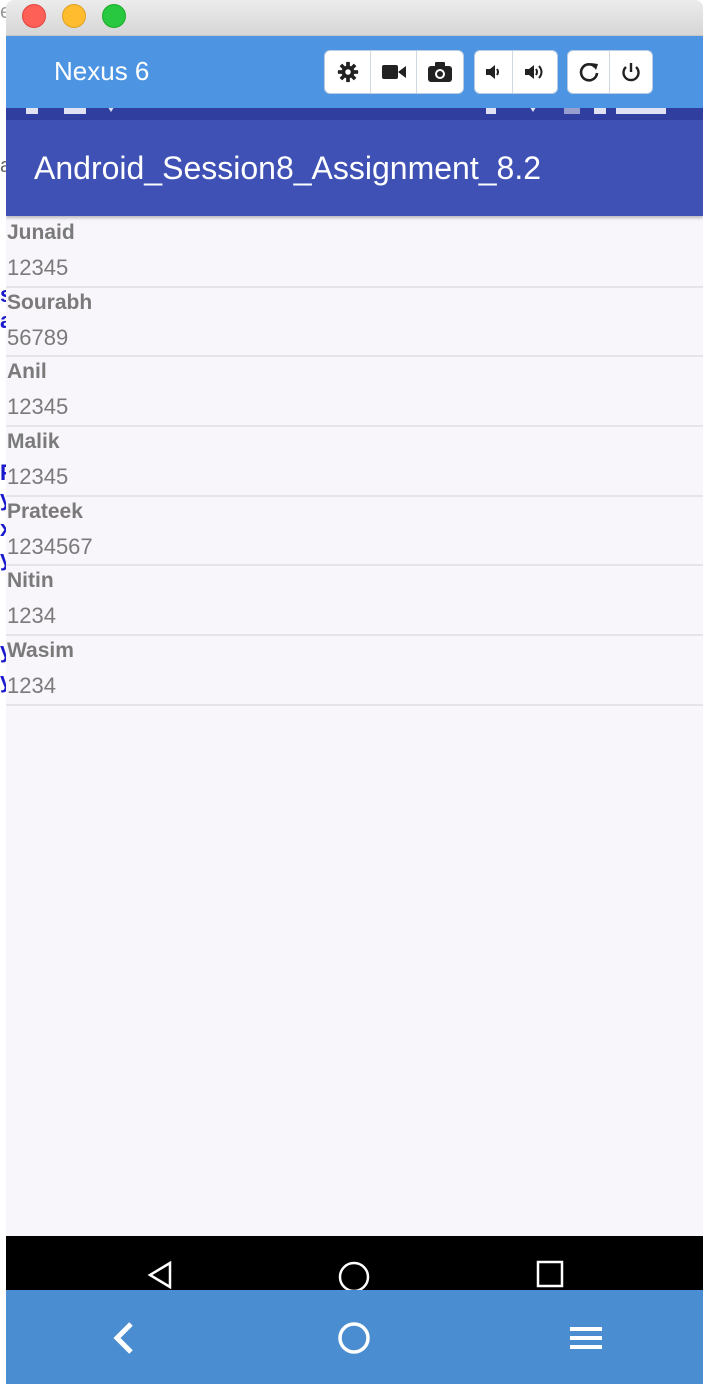 Image resolution: width=706 pixels, height=1384 pixels. I want to click on notification-icons, so click(70, 111).